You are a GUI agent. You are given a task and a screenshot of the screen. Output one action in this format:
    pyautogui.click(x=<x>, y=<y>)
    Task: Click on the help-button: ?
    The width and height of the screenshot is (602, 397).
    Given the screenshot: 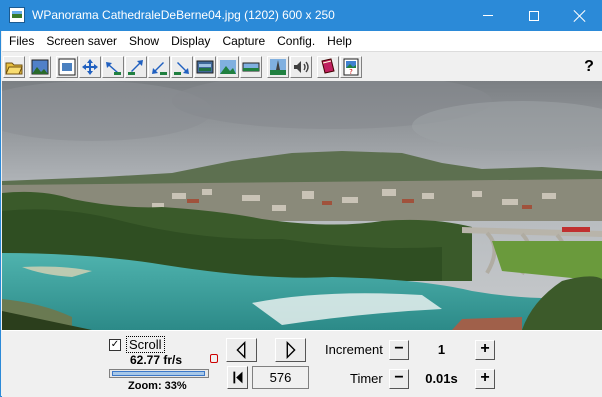 What is the action you would take?
    pyautogui.click(x=589, y=67)
    